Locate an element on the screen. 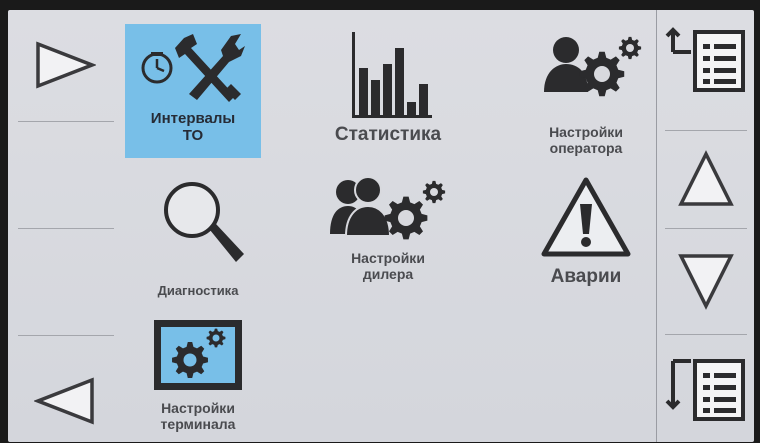  dealer-settings-label-line2: дилера is located at coordinates (388, 274).